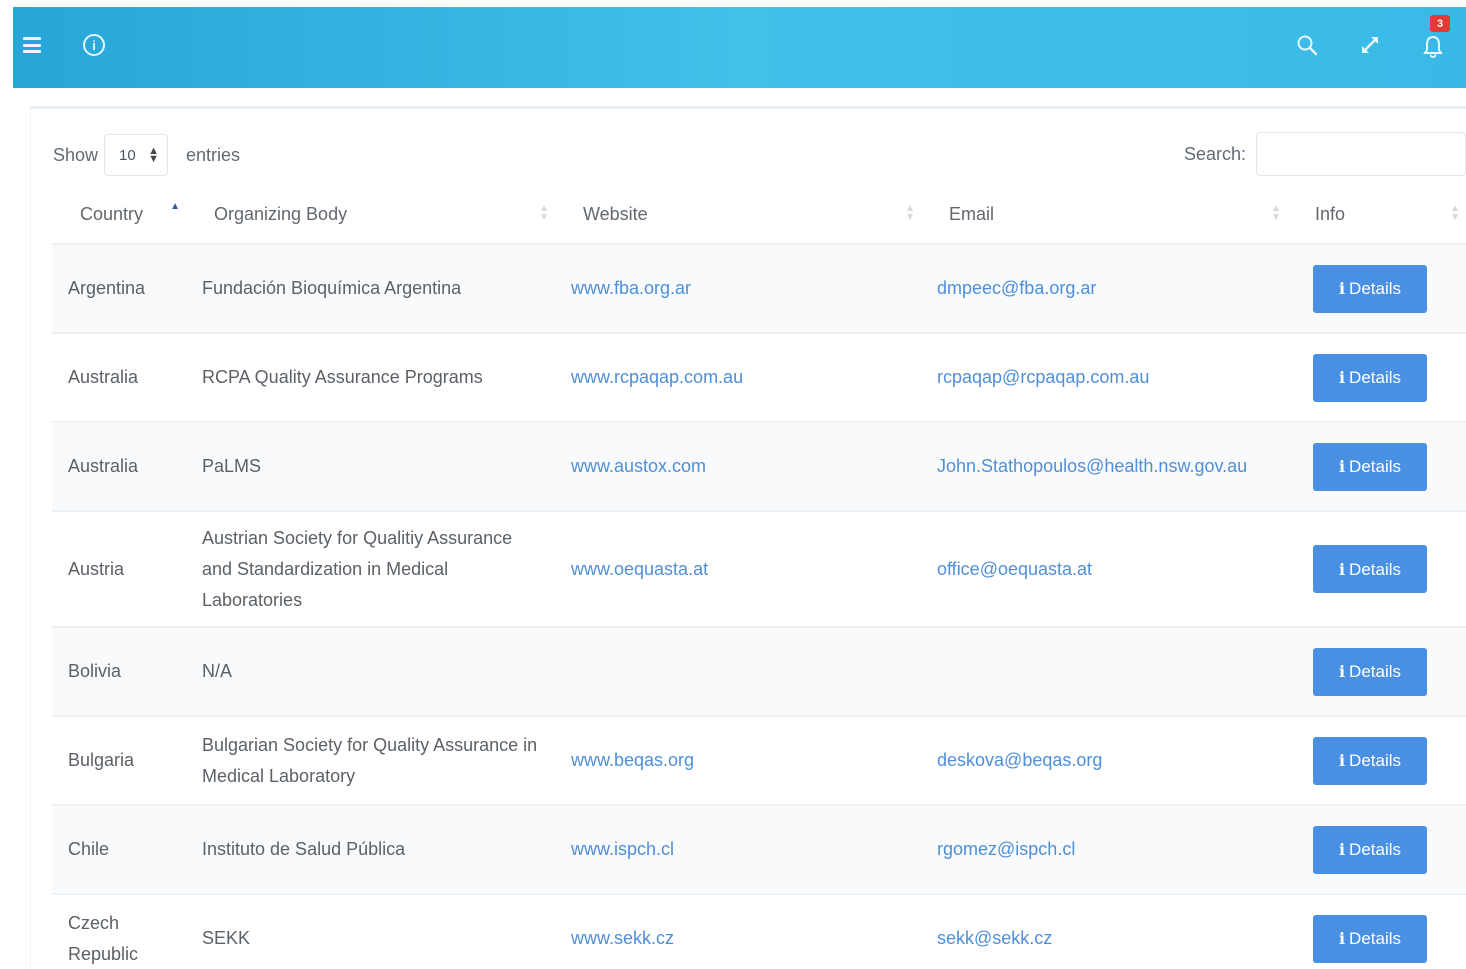 The width and height of the screenshot is (1466, 969). I want to click on column-header-website: Website ▲ ▼, so click(738, 215).